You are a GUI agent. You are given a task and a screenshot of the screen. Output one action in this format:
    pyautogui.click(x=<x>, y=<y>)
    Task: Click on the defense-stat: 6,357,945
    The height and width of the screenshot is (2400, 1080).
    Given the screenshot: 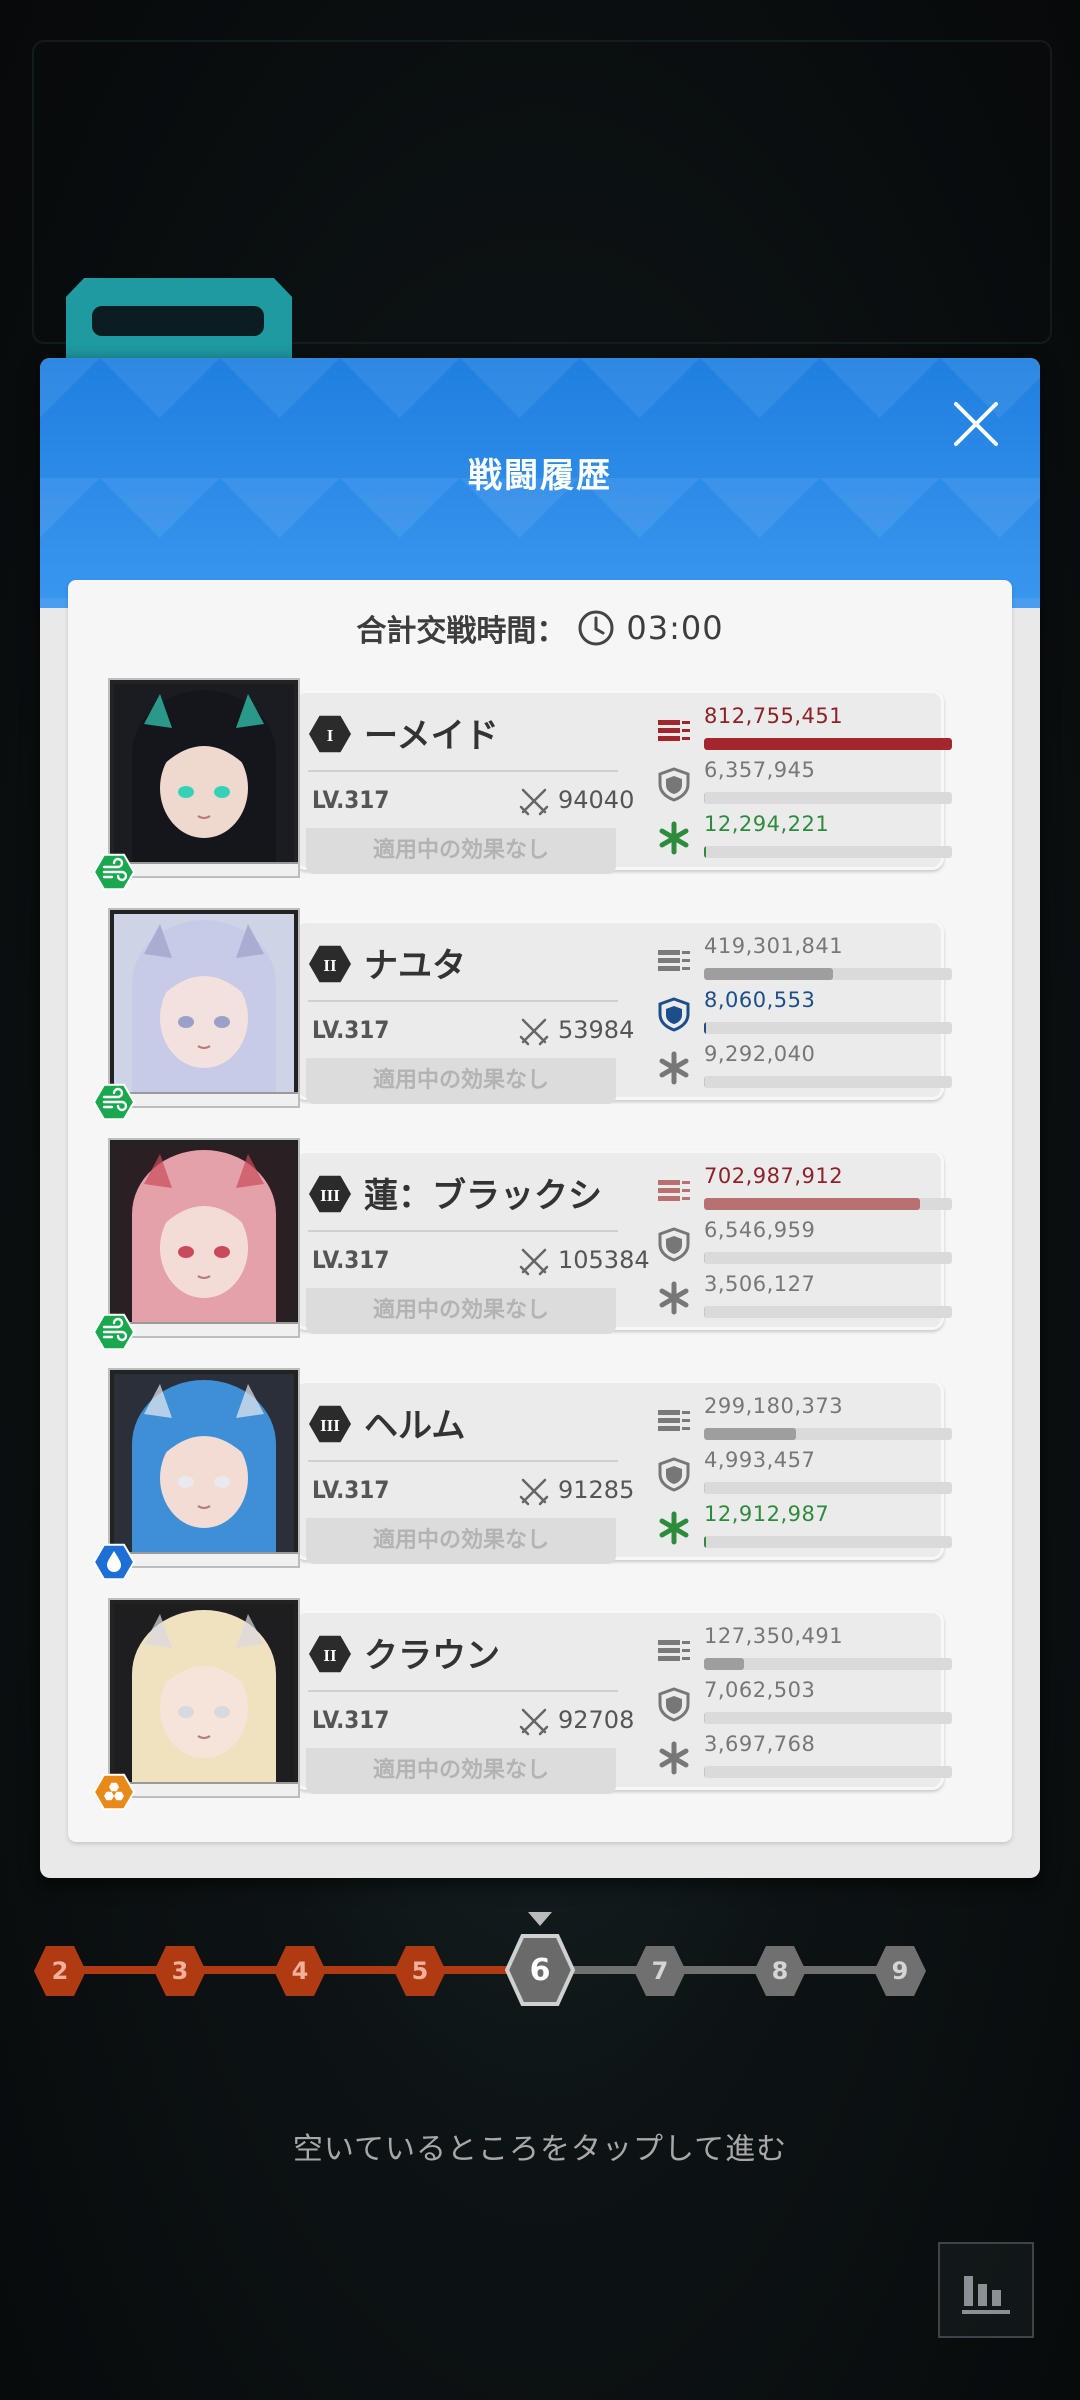 What is the action you would take?
    pyautogui.click(x=806, y=784)
    